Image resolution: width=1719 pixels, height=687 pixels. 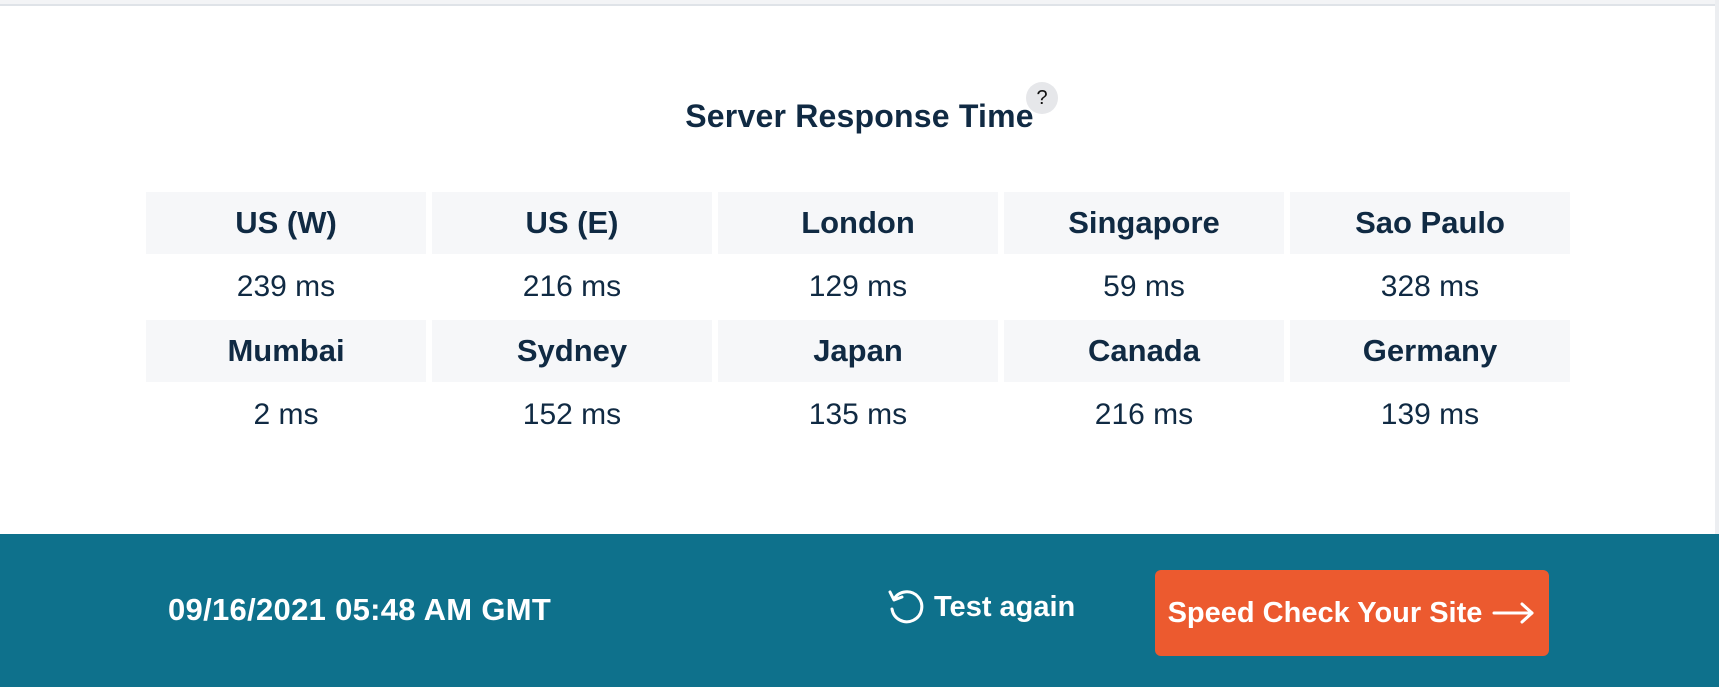 What do you see at coordinates (1430, 351) in the screenshot?
I see `location-name-germany: Germany` at bounding box center [1430, 351].